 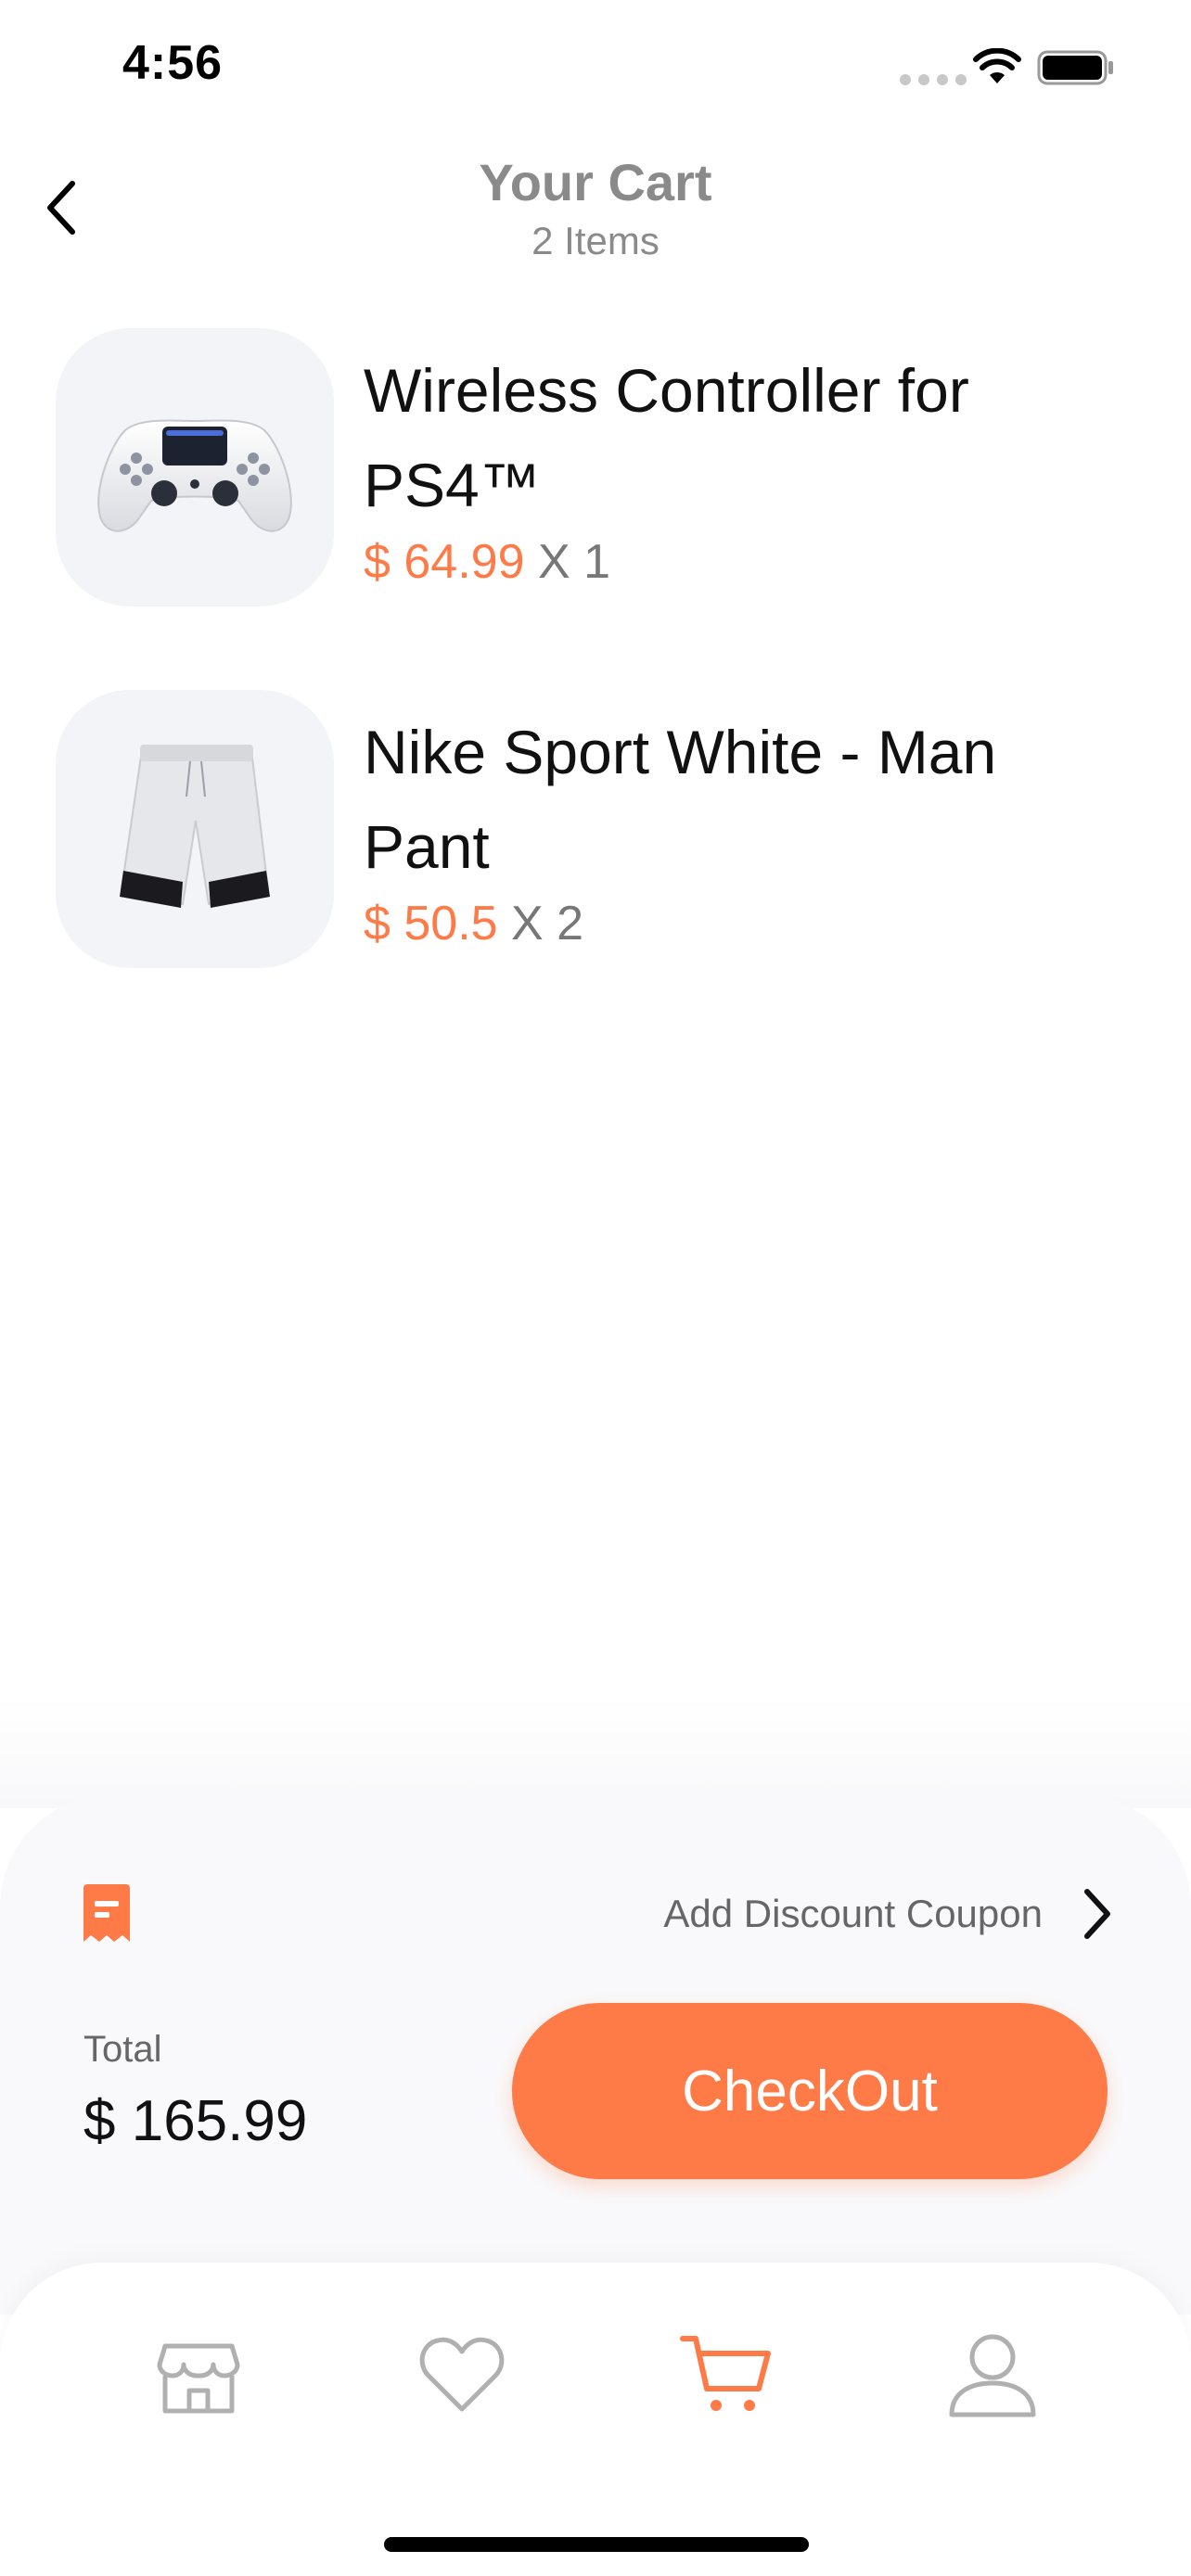 What do you see at coordinates (444, 562) in the screenshot?
I see `product-price: $ 64.99` at bounding box center [444, 562].